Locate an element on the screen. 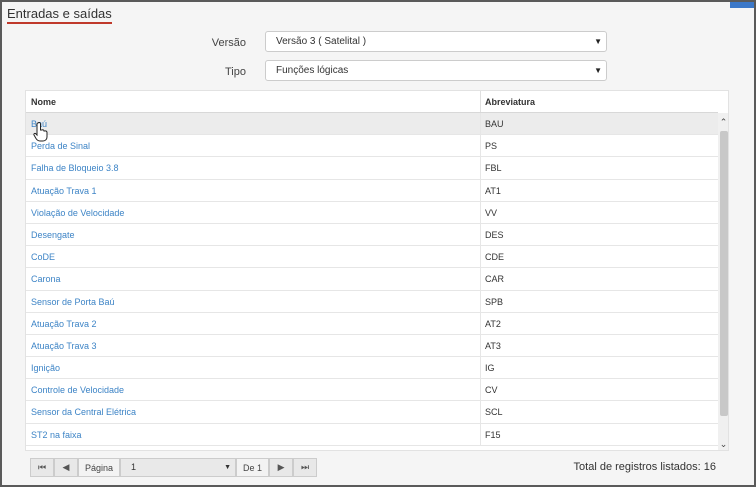 This screenshot has height=487, width=756. first-page-button: ⏮ is located at coordinates (42, 467).